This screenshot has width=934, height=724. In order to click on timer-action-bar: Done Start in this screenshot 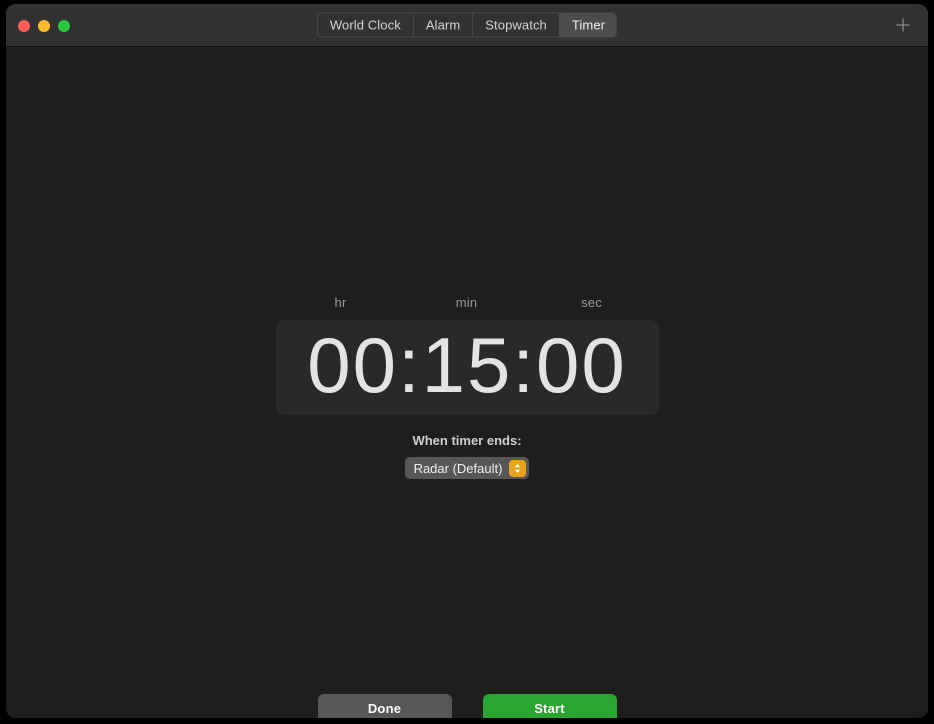, I will do `click(467, 706)`.